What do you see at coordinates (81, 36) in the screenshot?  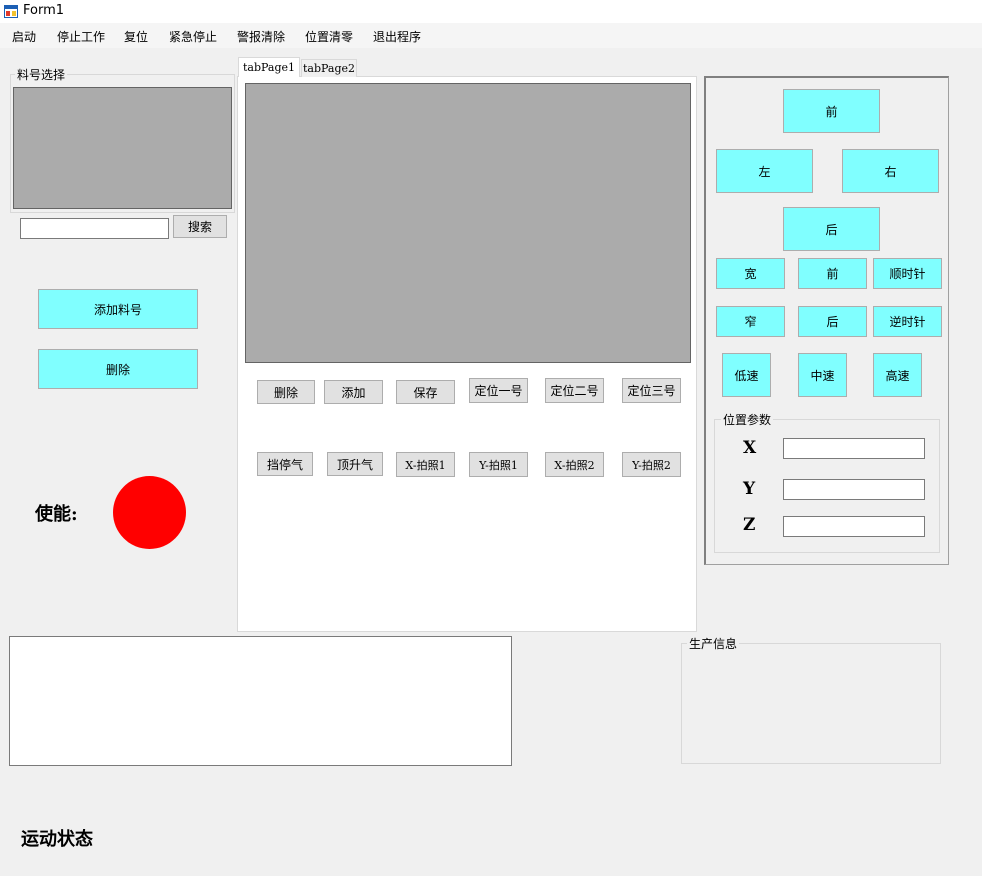 I see `menu-stop-work: 停止工作` at bounding box center [81, 36].